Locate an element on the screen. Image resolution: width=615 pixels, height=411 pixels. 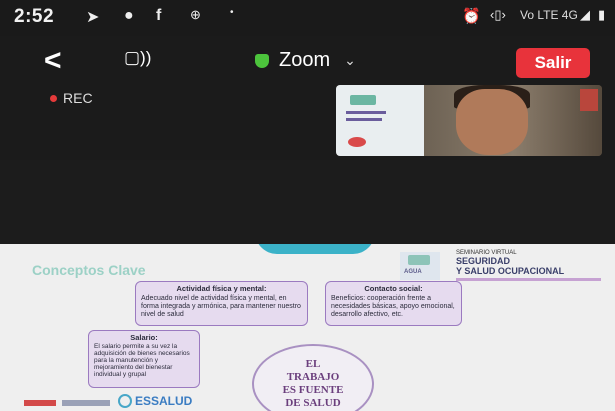
essalud-logo: ESSALUD is located at coordinates (155, 401).